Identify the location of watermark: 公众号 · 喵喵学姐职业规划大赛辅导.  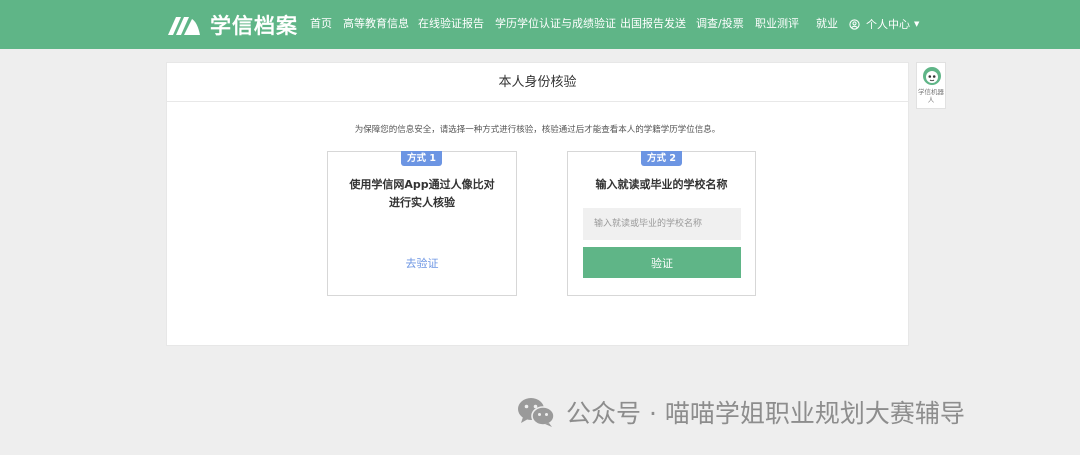
(740, 412).